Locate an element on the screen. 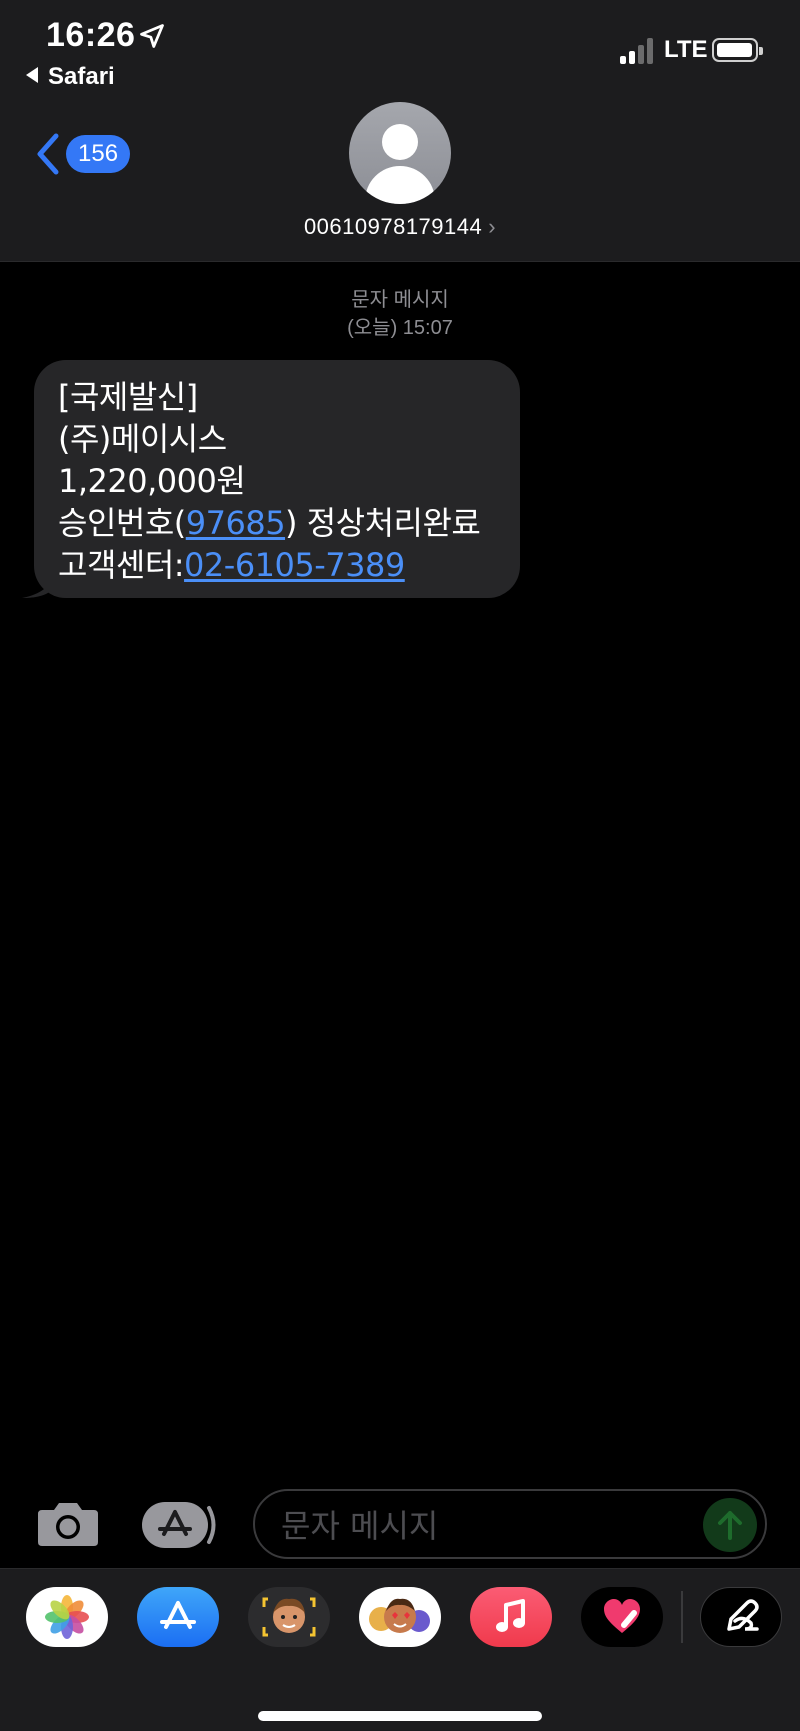  chevron-right-icon: › is located at coordinates (492, 226).